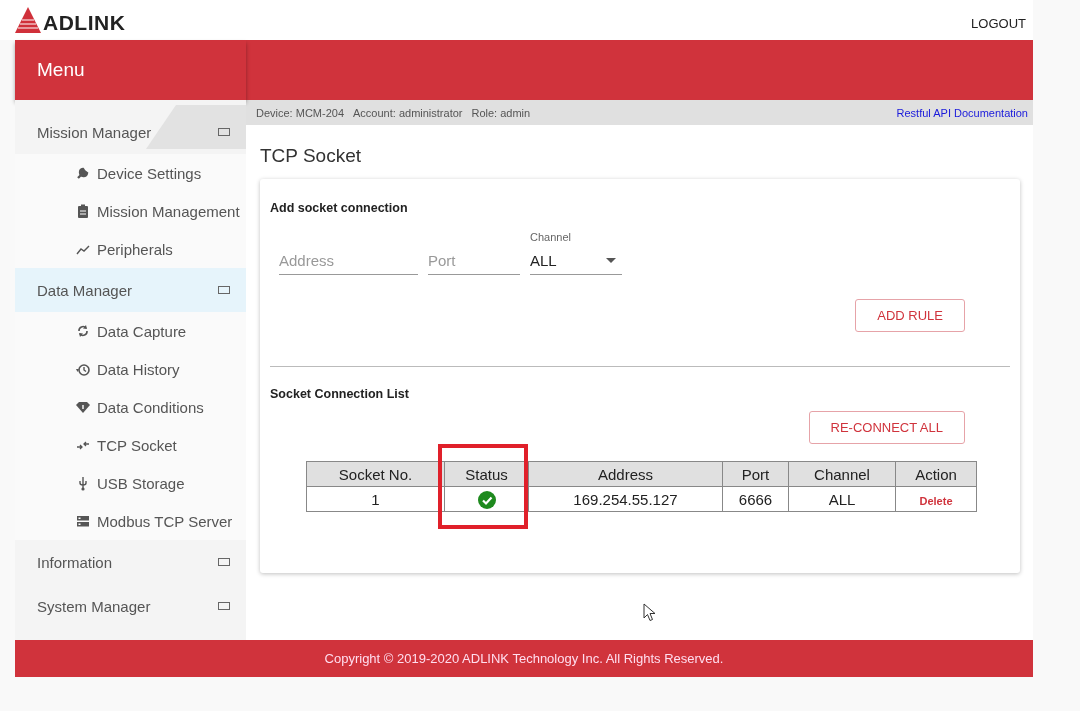 This screenshot has width=1080, height=711. What do you see at coordinates (375, 474) in the screenshot?
I see `column-header: Socket No.` at bounding box center [375, 474].